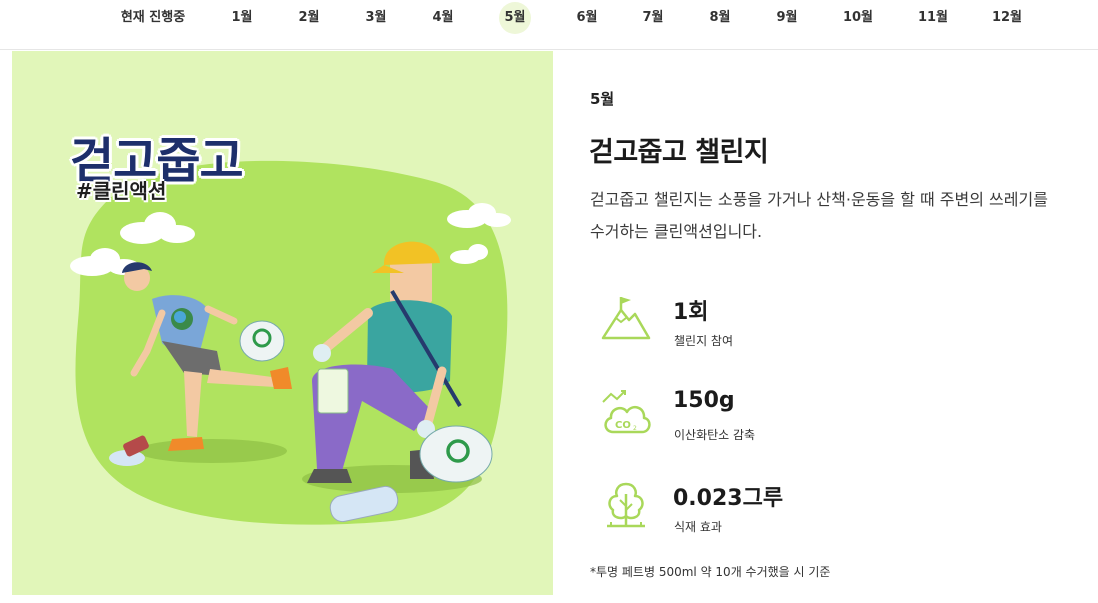 This screenshot has height=603, width=1098. I want to click on challenge-title: 걷고줍고 챌린지, so click(679, 152).